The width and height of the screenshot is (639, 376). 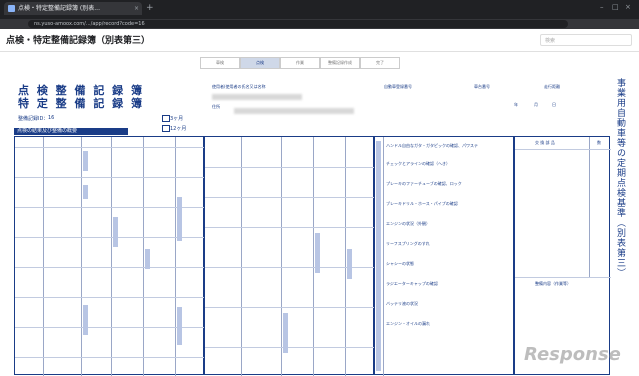 What do you see at coordinates (319, 9) in the screenshot?
I see `browser-tab-strip: 点検・特定整備記録簿 (別表... × + – □ ×` at bounding box center [319, 9].